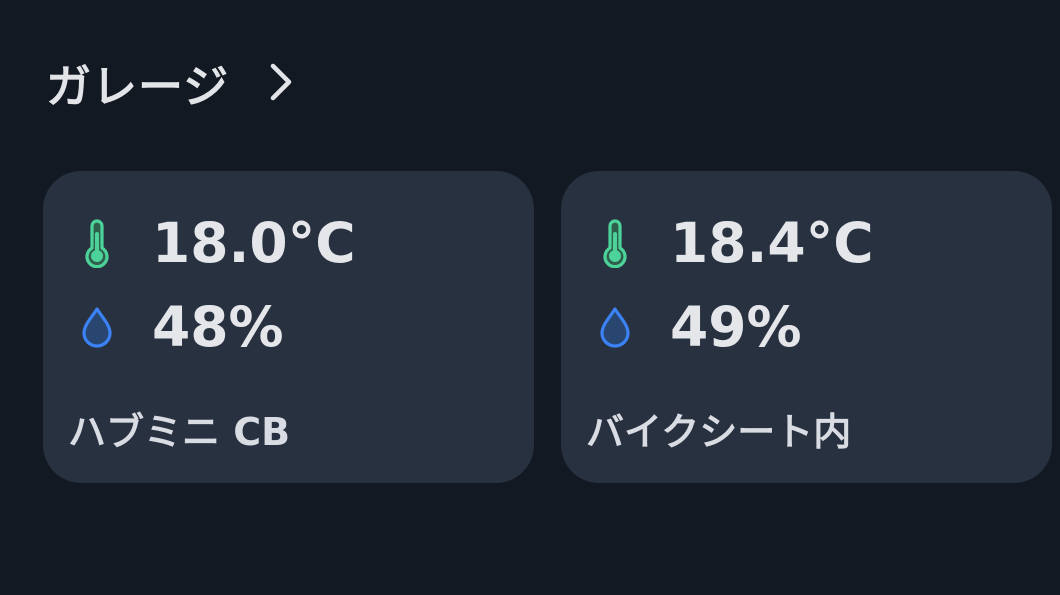 The image size is (1060, 595). Describe the element at coordinates (719, 432) in the screenshot. I see `device-name: バイクシート内` at that location.